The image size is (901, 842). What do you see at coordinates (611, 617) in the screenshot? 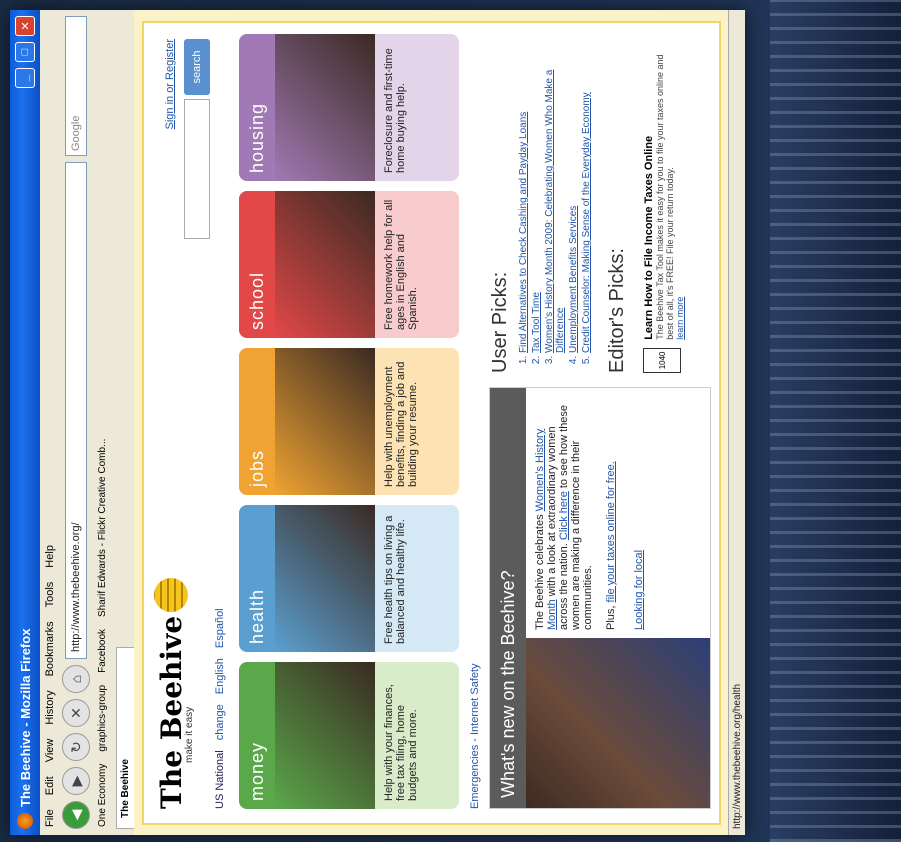
I see `news-text-part: Plus,` at bounding box center [611, 617].